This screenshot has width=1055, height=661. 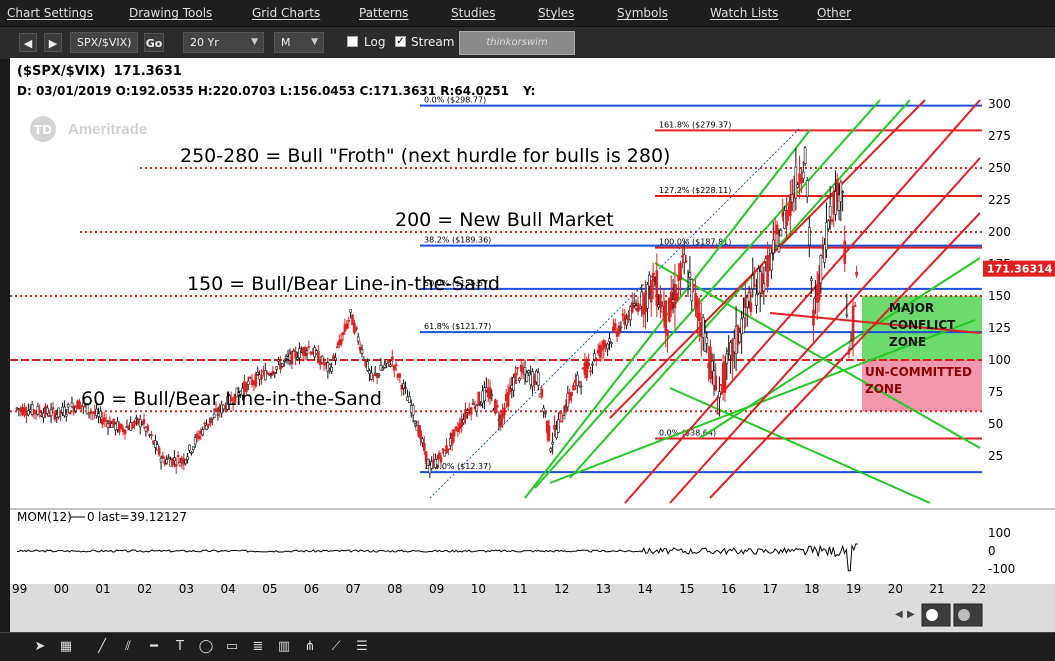 I want to click on grid-icon: ▦, so click(x=66, y=647).